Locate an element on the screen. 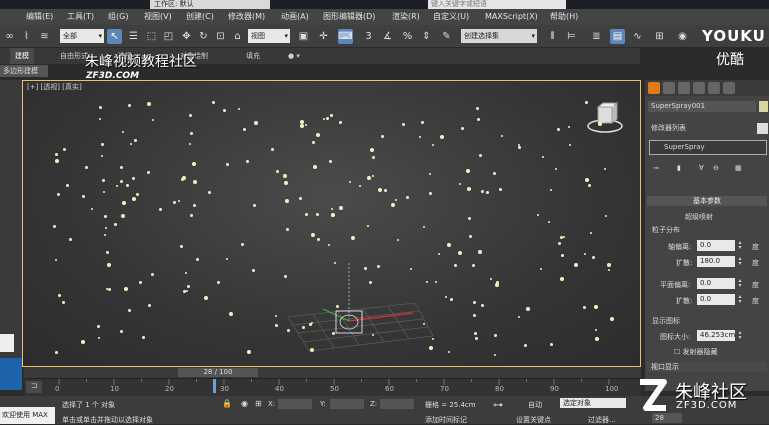 Image resolution: width=769 pixels, height=425 pixels. menu-help: 帮助(H) is located at coordinates (564, 17).